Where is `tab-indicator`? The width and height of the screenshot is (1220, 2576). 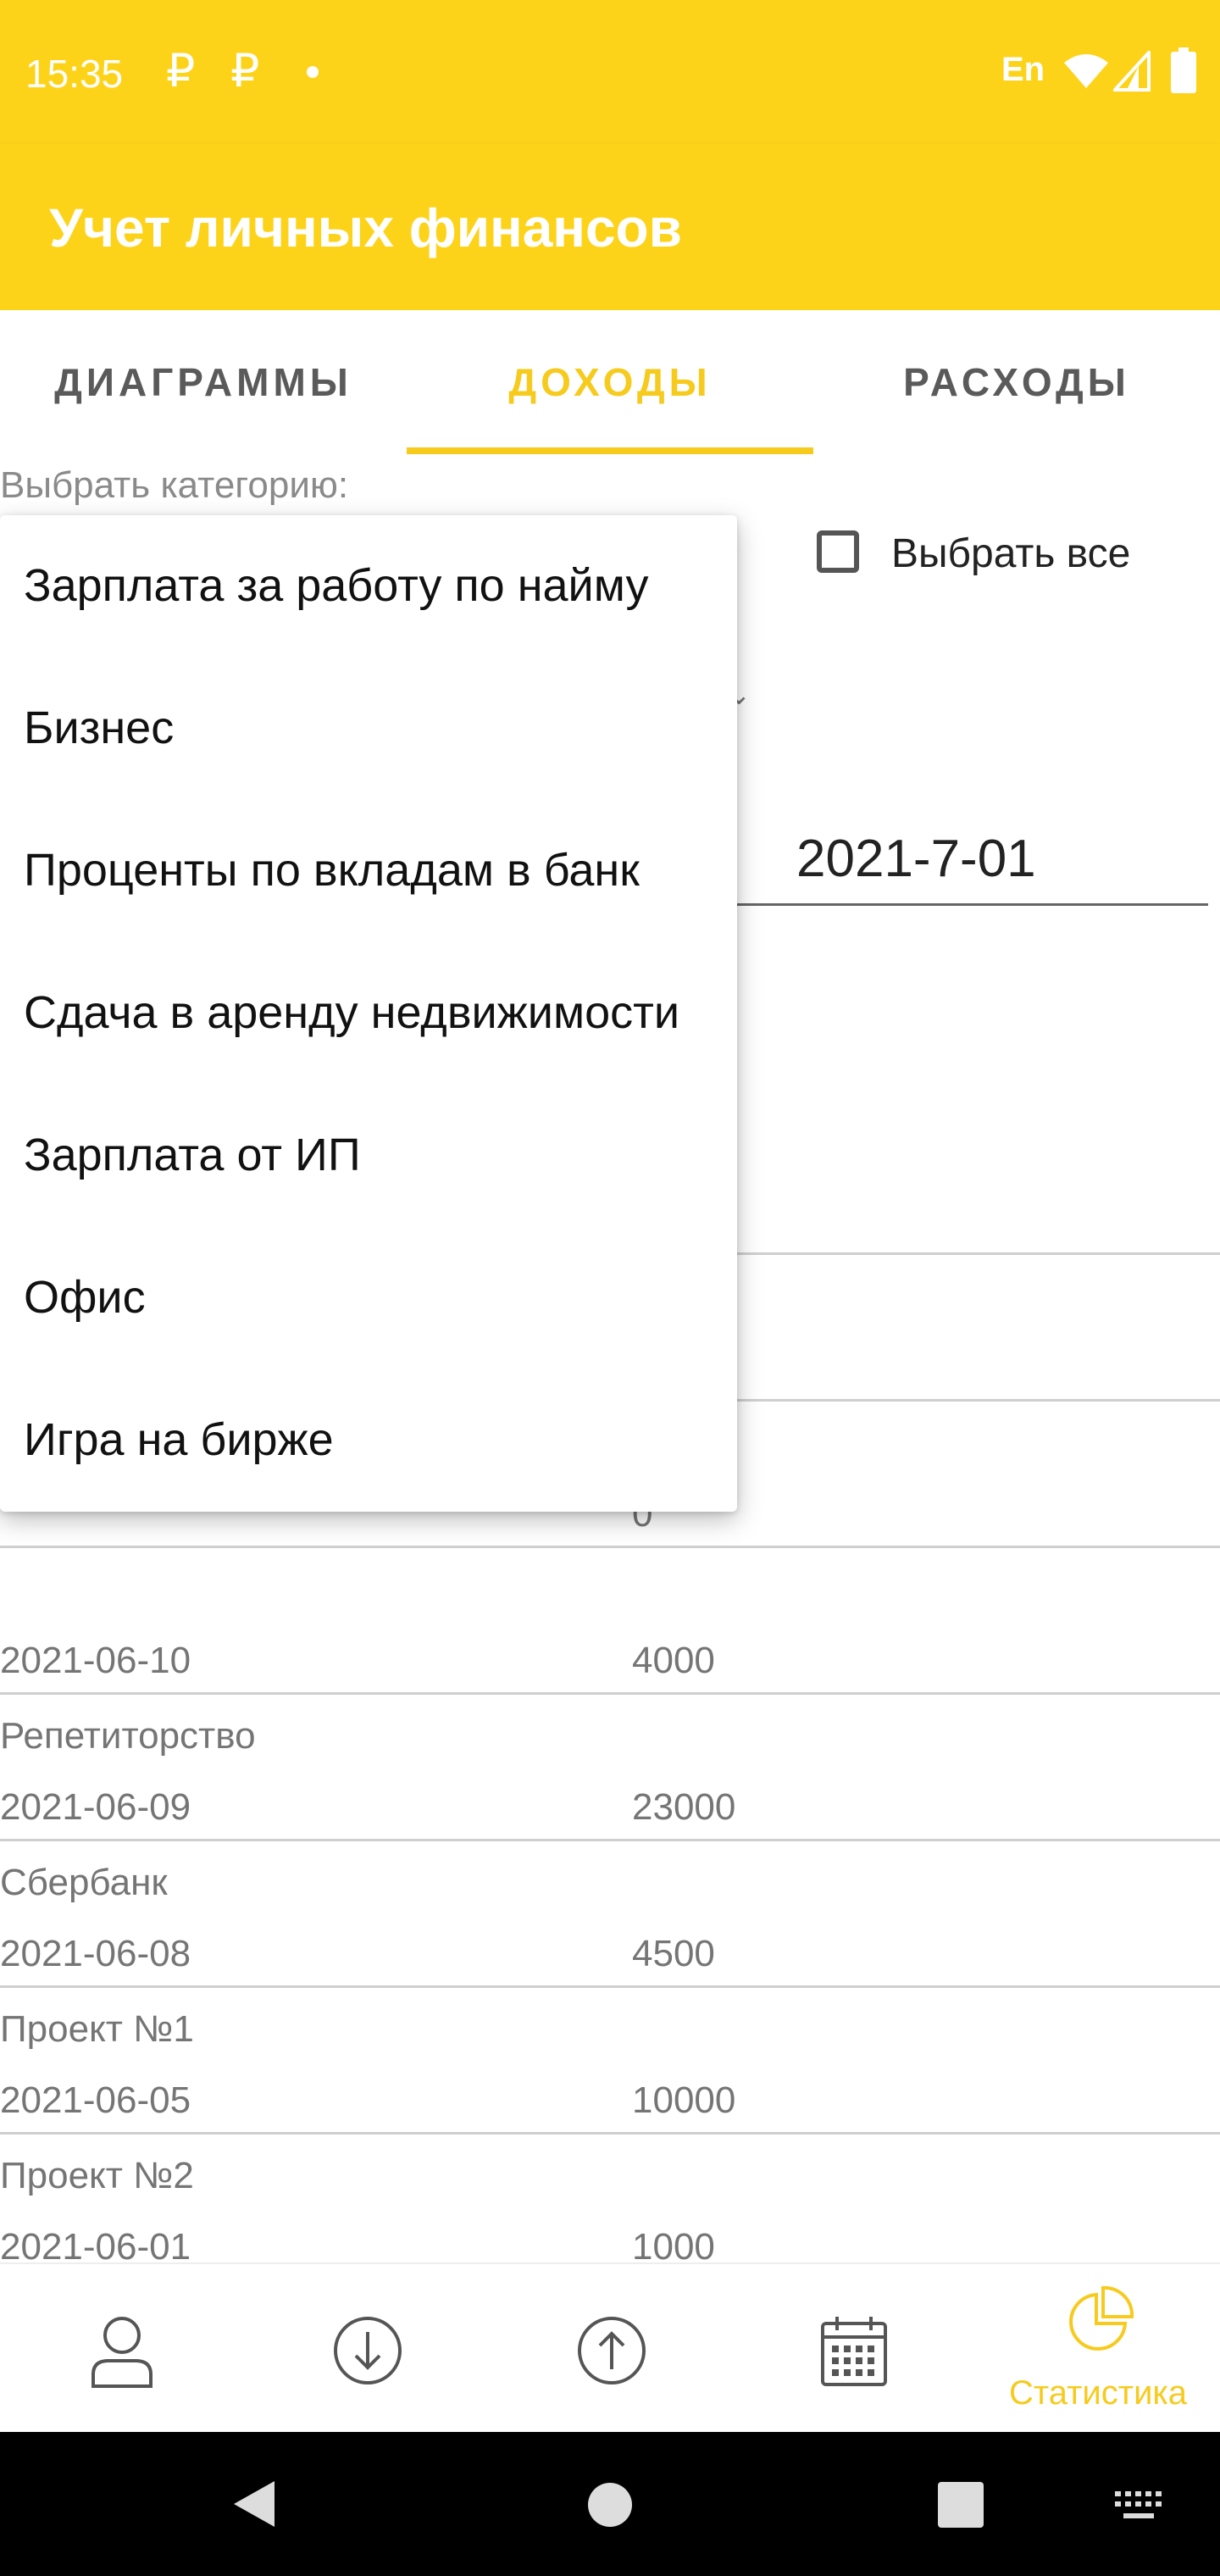
tab-indicator is located at coordinates (610, 450).